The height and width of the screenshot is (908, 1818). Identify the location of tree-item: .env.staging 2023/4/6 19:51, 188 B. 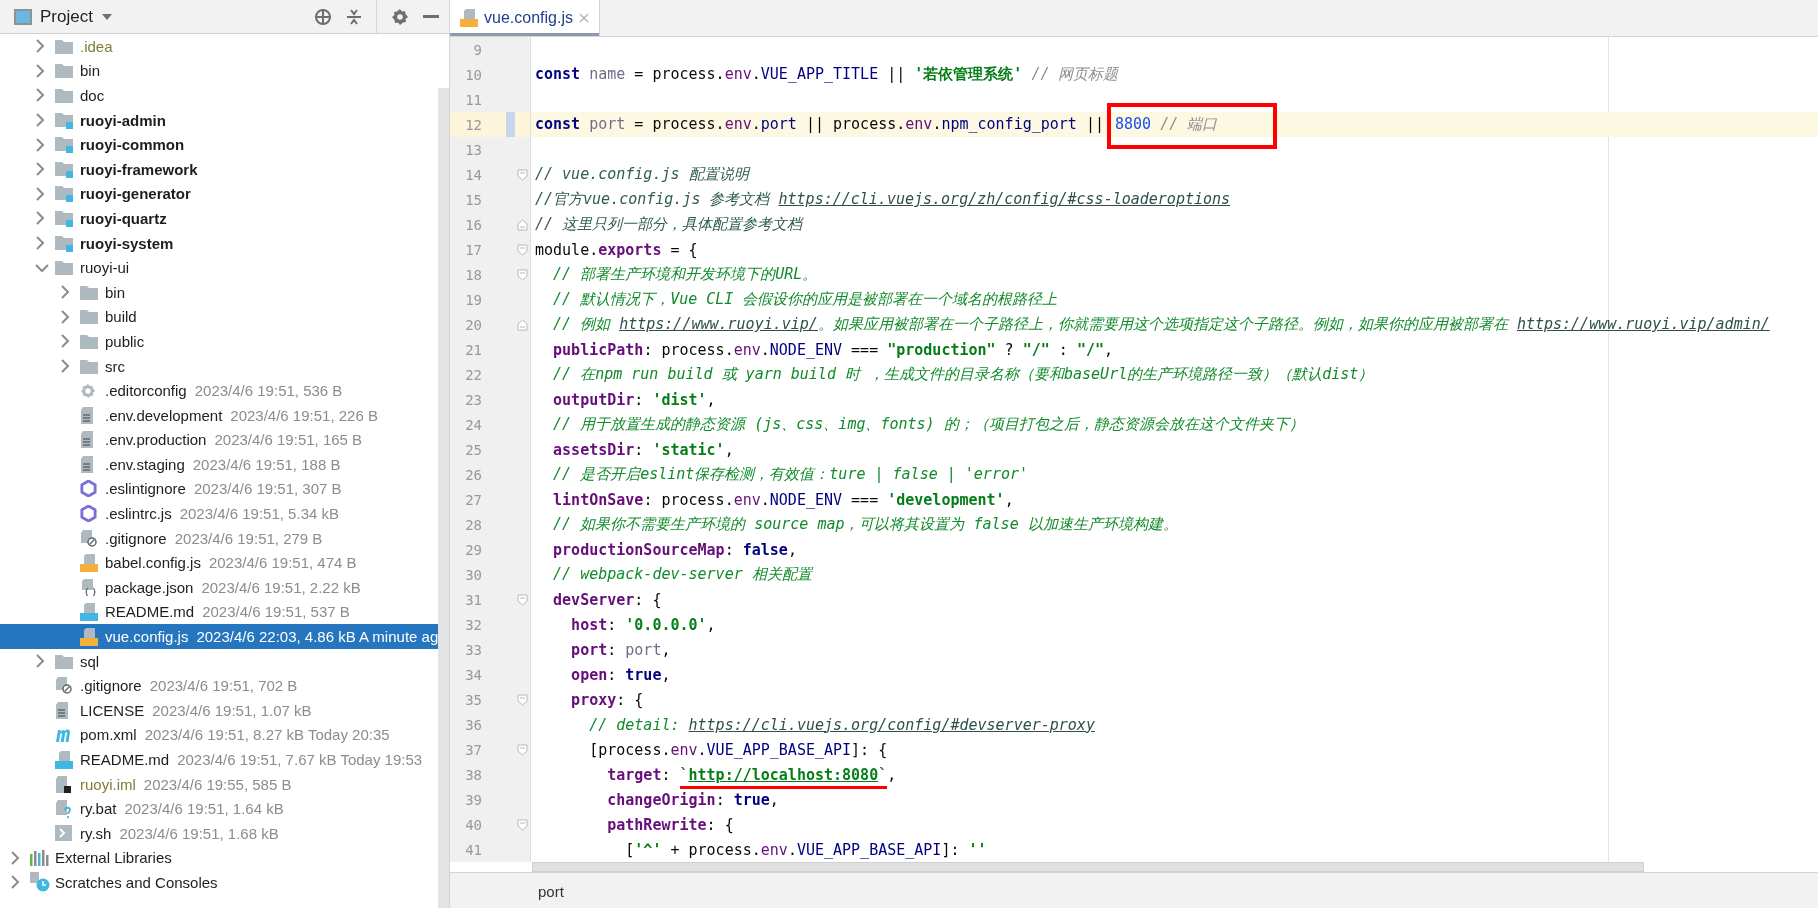
(219, 464).